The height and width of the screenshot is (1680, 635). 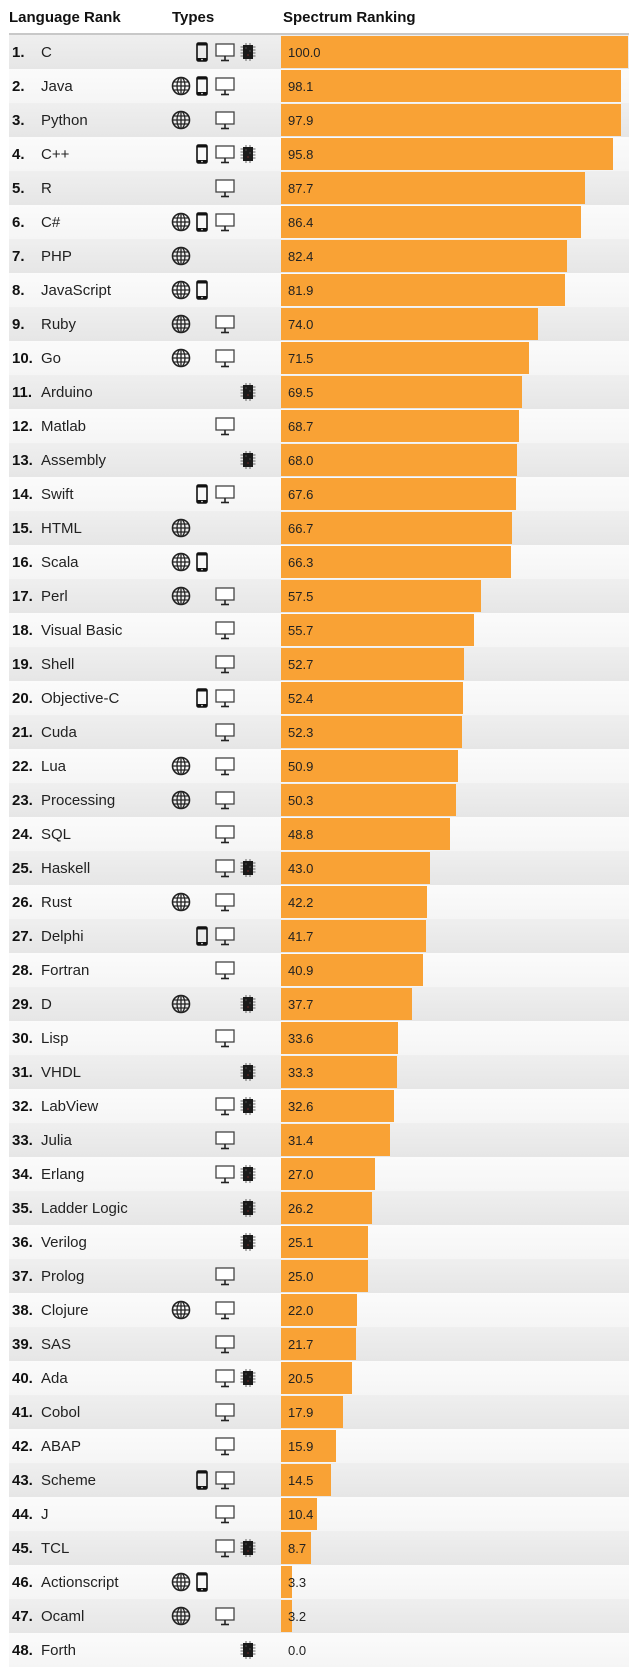 What do you see at coordinates (319, 528) in the screenshot?
I see `table-row: 15. HTML 66.7` at bounding box center [319, 528].